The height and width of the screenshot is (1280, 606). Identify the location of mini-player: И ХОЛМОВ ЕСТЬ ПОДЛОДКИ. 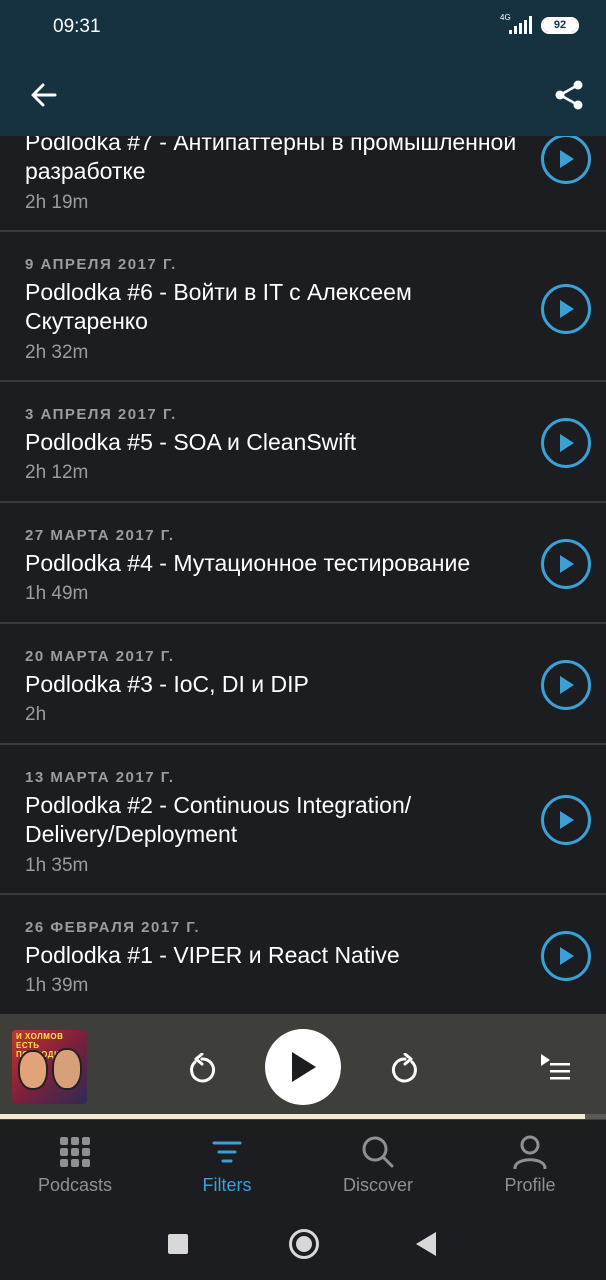
(303, 1067).